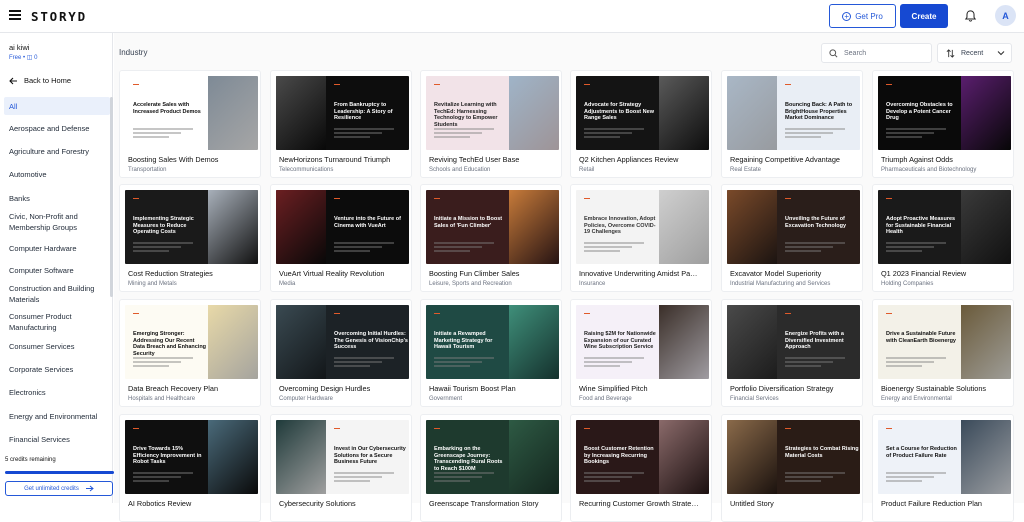 This screenshot has width=1024, height=522. Describe the element at coordinates (59, 16) in the screenshot. I see `app-logo: STORYD` at that location.